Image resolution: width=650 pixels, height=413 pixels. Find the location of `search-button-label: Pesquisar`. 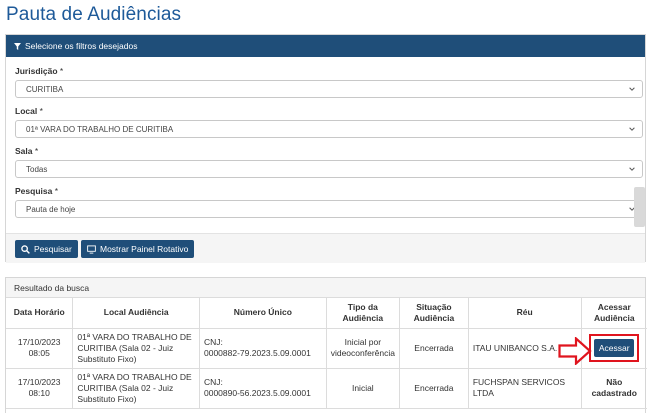

search-button-label: Pesquisar is located at coordinates (53, 249).